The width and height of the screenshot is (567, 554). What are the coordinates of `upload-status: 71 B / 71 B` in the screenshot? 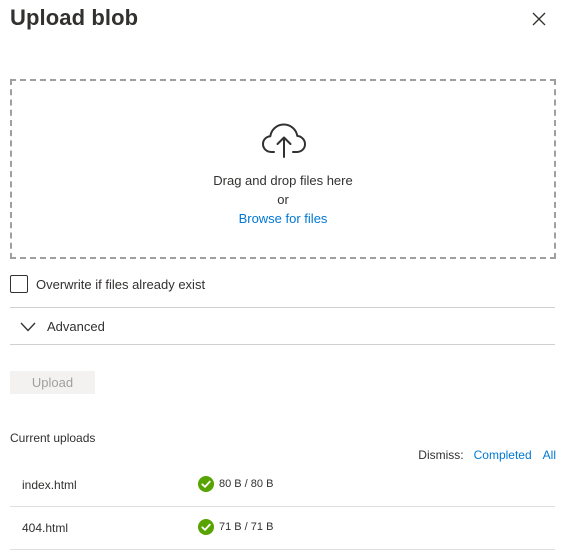 It's located at (235, 527).